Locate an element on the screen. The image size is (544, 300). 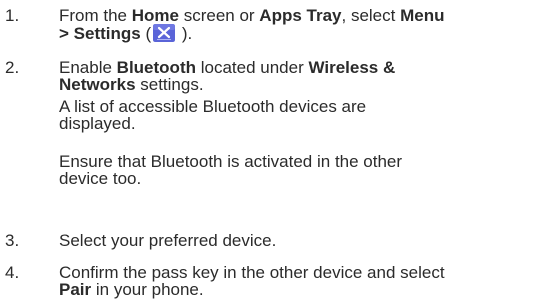
step-line: Networks settings. is located at coordinates (131, 84).